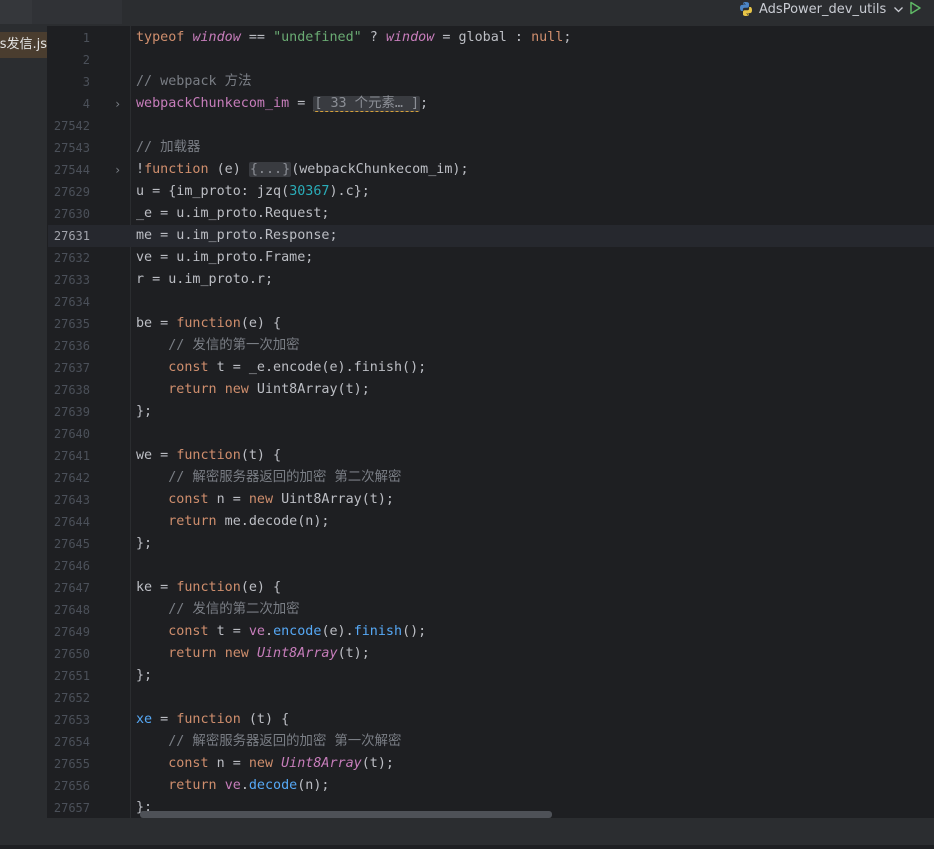 The image size is (934, 849). What do you see at coordinates (71, 390) in the screenshot?
I see `line-number: 27638` at bounding box center [71, 390].